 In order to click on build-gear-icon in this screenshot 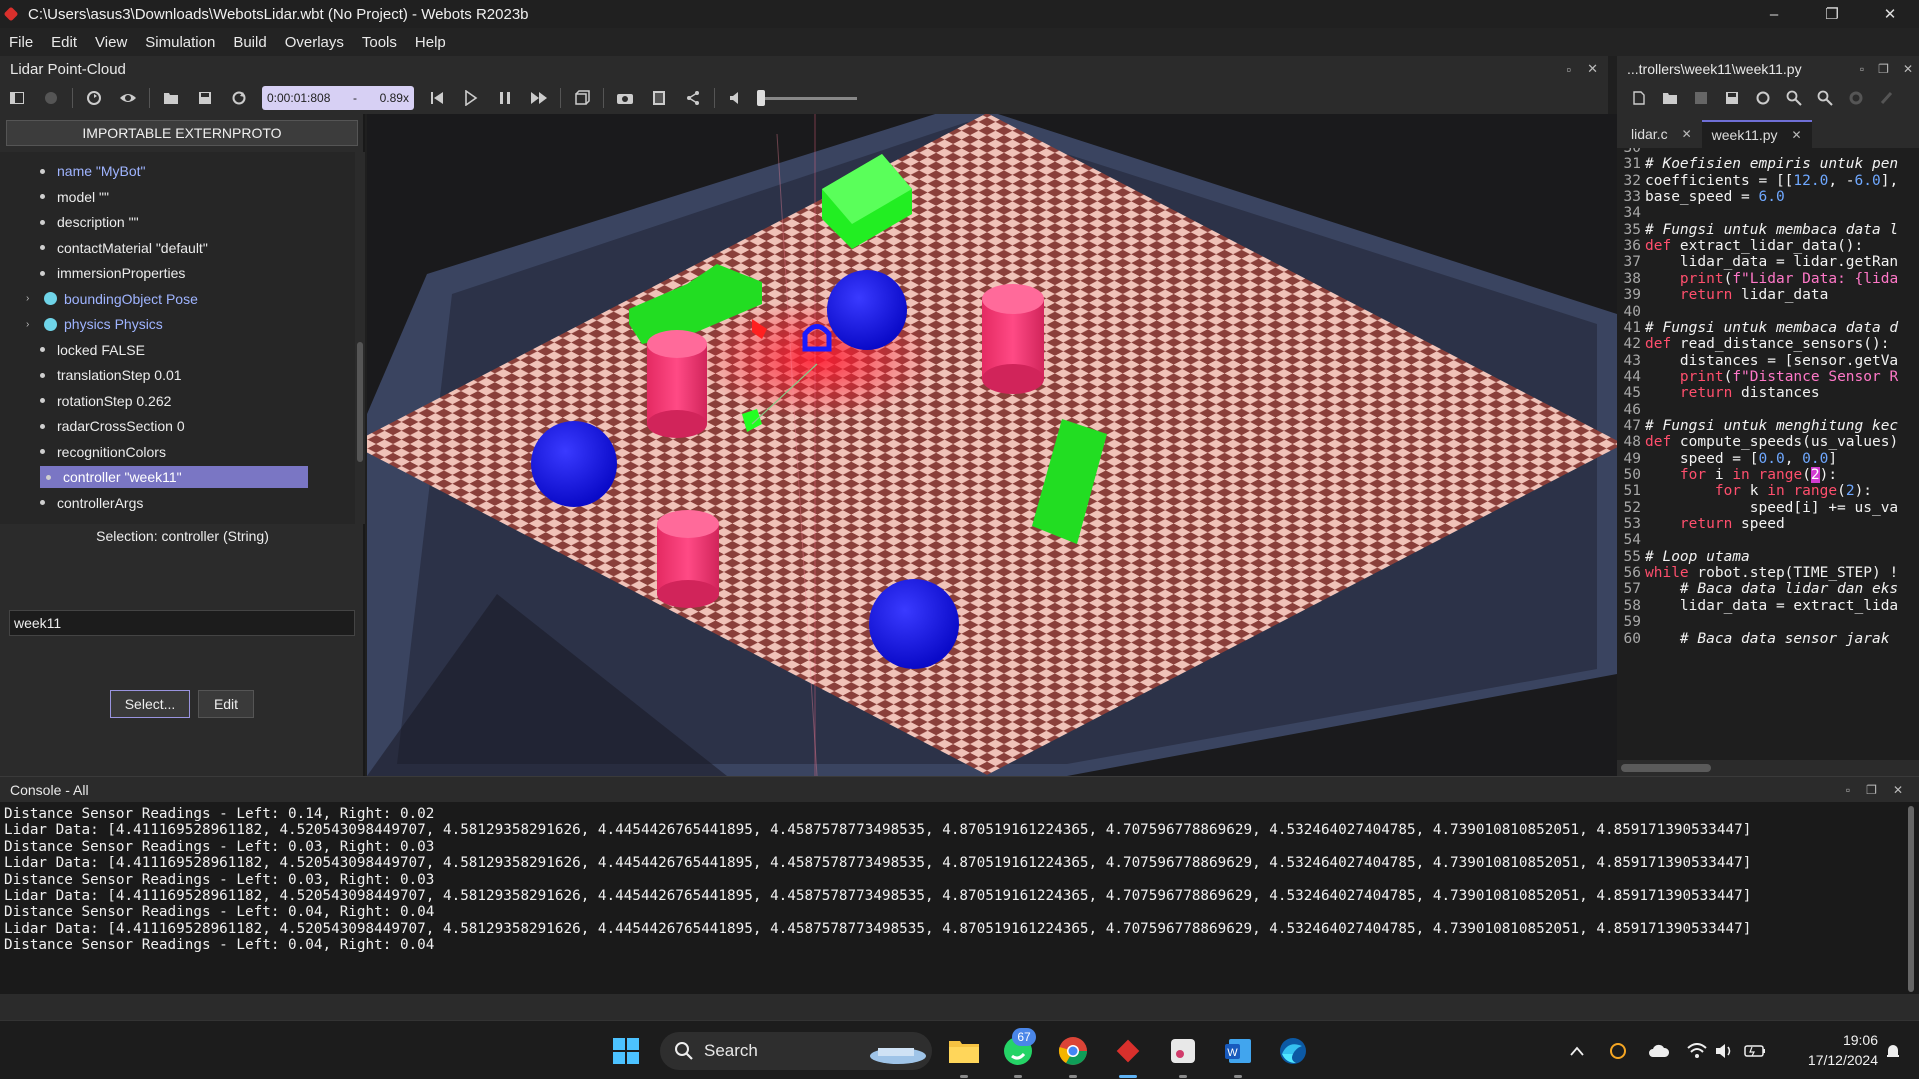, I will do `click(1855, 98)`.